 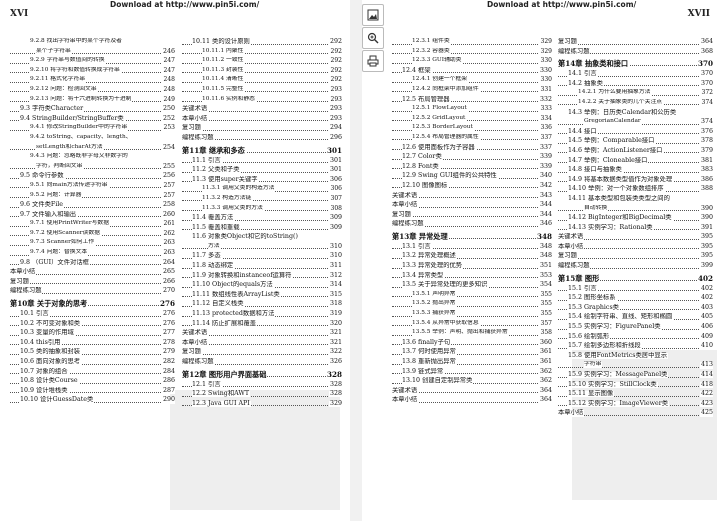 What do you see at coordinates (92, 187) in the screenshot?
I see `toc-entry: 9.5.1 向main方法传递字符串 257` at bounding box center [92, 187].